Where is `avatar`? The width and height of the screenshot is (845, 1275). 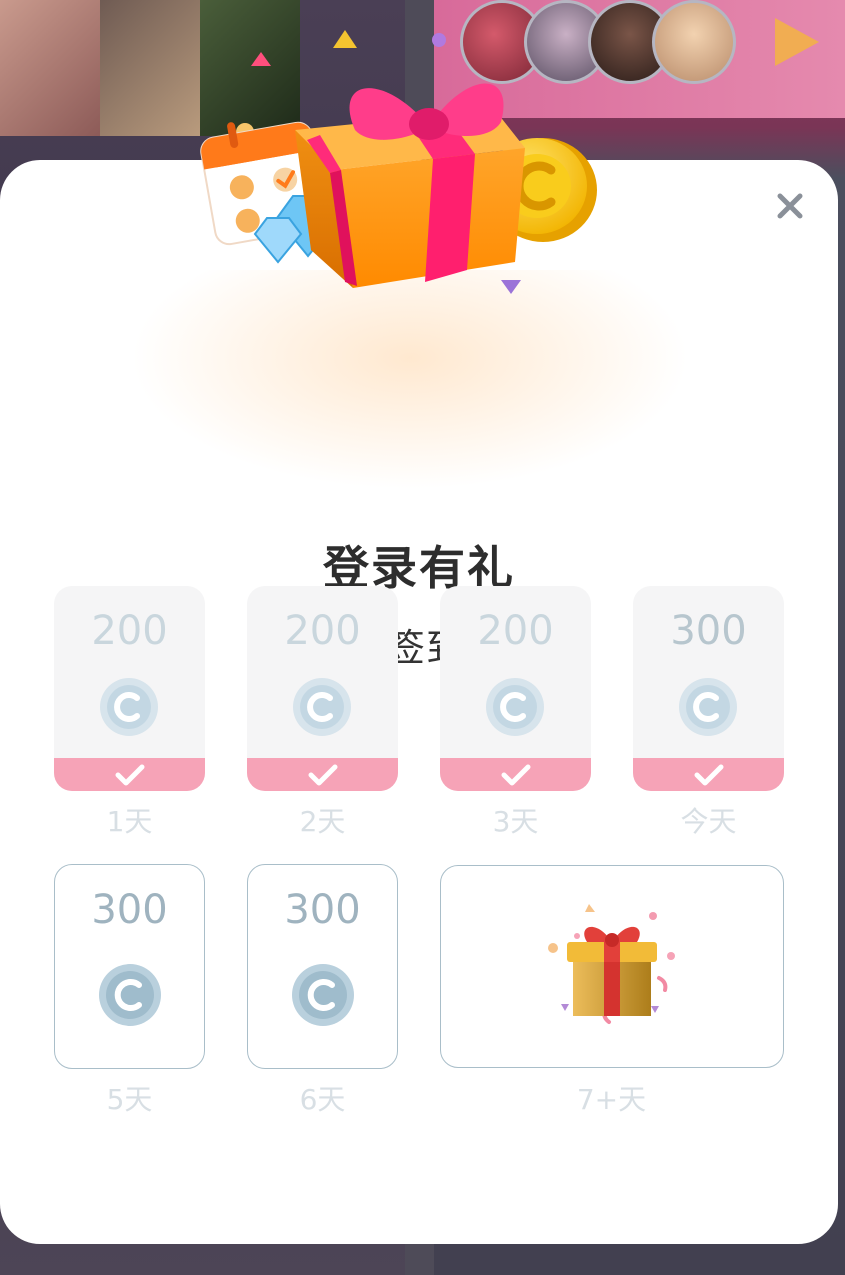
avatar is located at coordinates (694, 42).